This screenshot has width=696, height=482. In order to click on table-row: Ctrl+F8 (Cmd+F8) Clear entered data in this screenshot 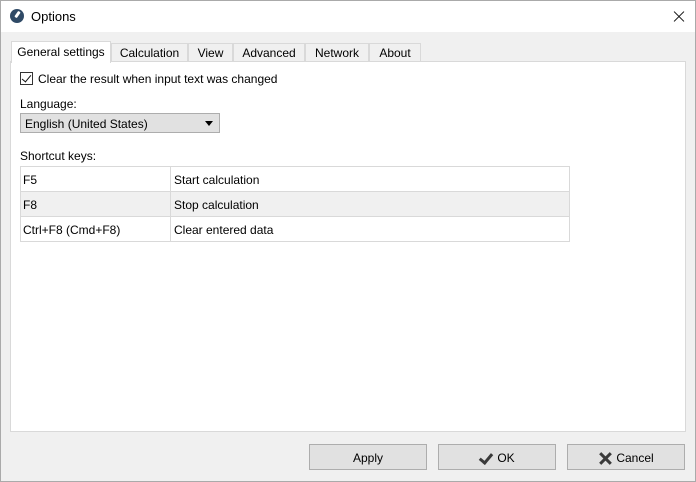, I will do `click(295, 229)`.